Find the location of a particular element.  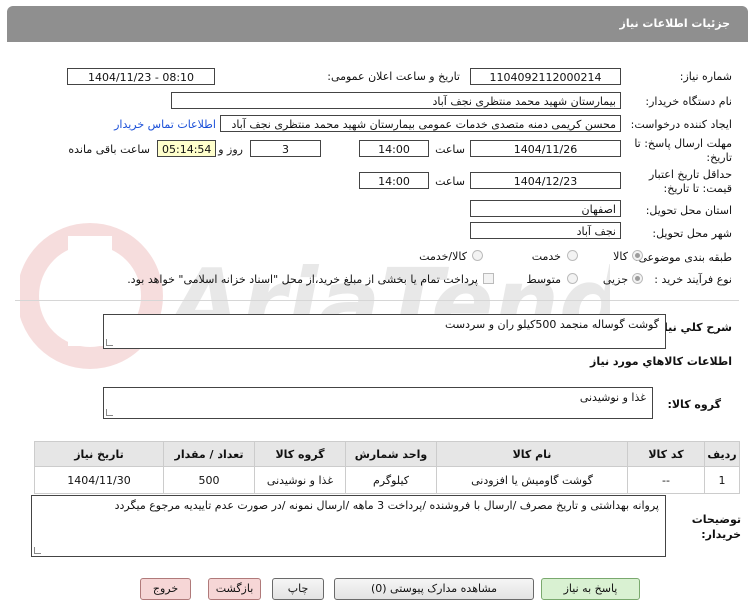

category-goods-radio is located at coordinates (637, 255).